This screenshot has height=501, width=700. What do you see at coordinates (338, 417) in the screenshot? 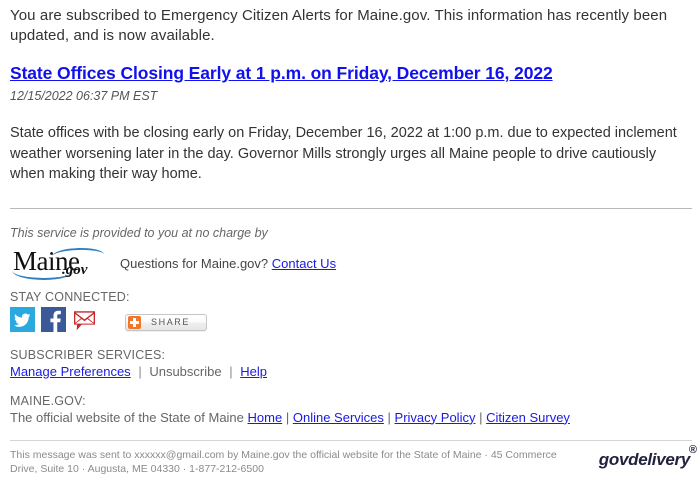
I see `online-services-link: Online Services` at bounding box center [338, 417].